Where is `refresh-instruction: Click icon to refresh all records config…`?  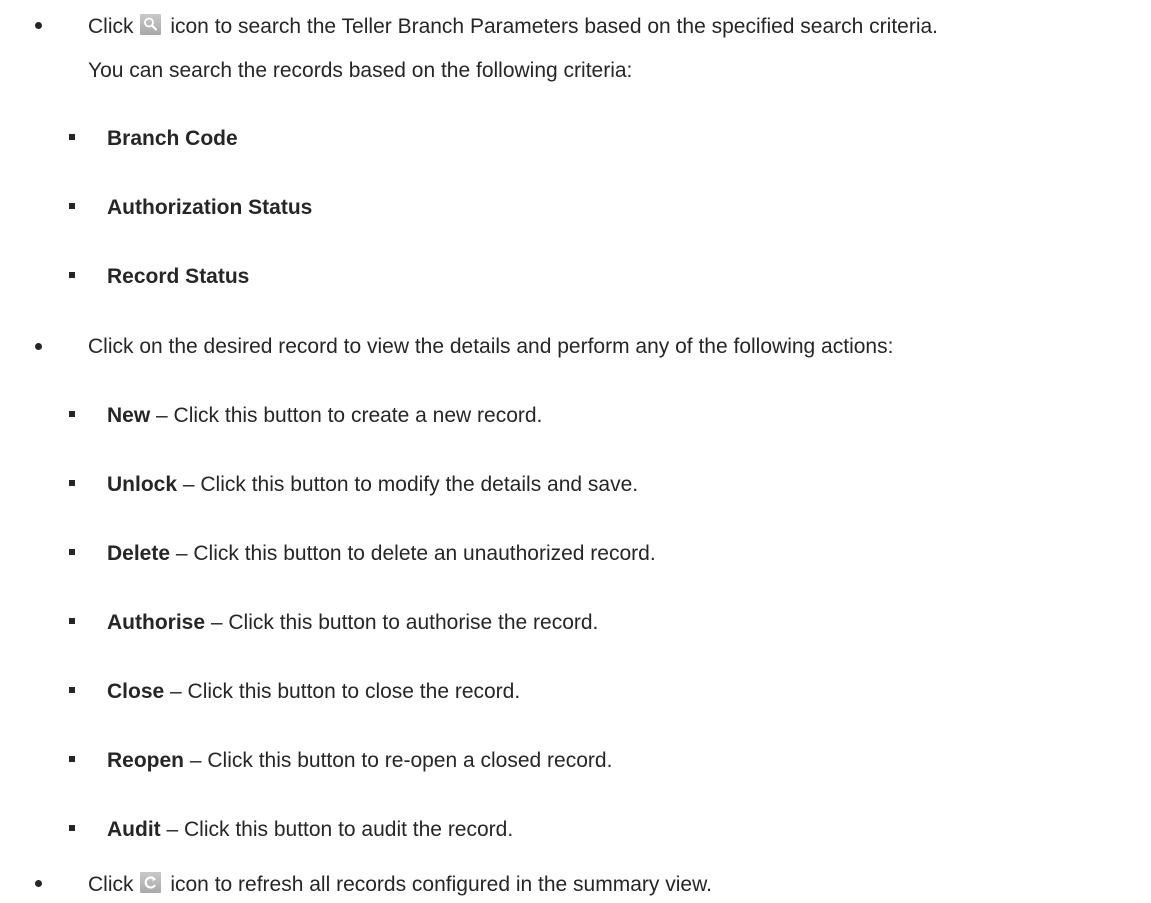 refresh-instruction: Click icon to refresh all records config… is located at coordinates (400, 884).